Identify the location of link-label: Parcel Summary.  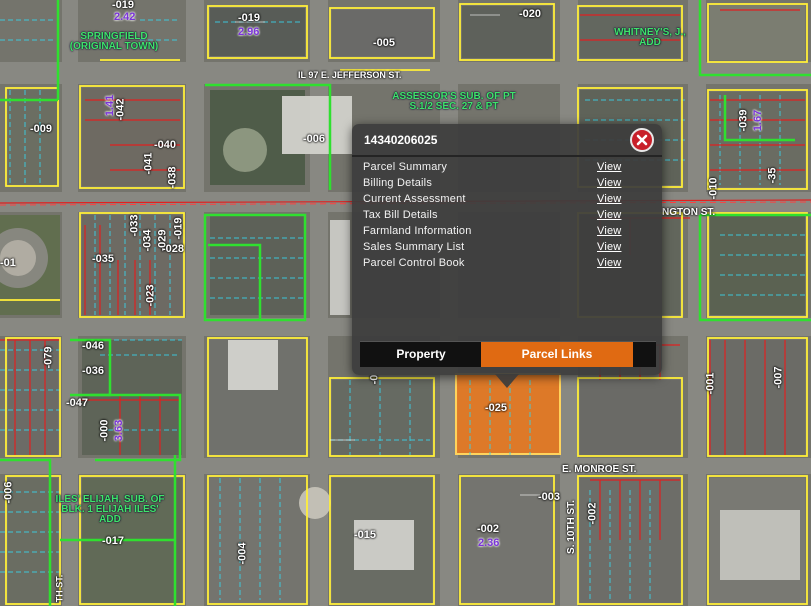
(405, 167).